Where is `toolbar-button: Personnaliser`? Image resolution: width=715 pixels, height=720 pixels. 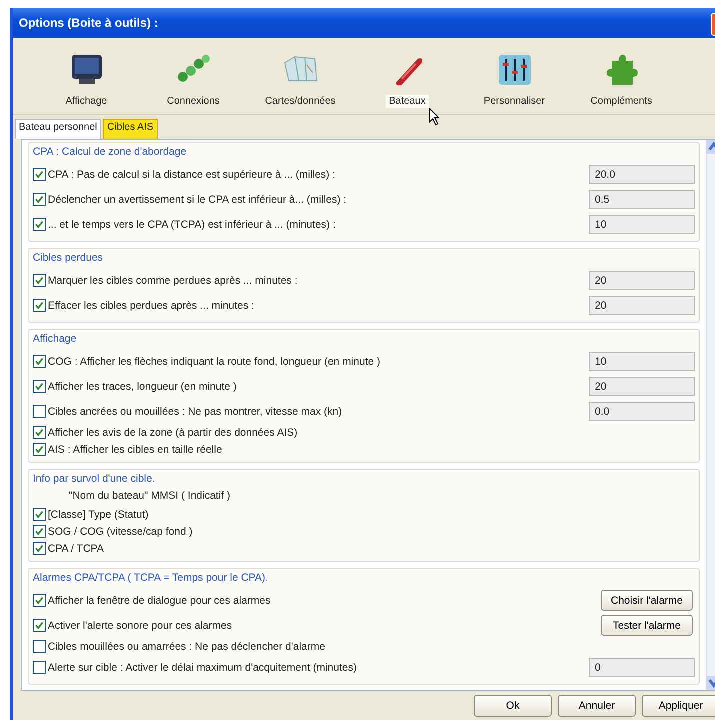
toolbar-button: Personnaliser is located at coordinates (514, 82).